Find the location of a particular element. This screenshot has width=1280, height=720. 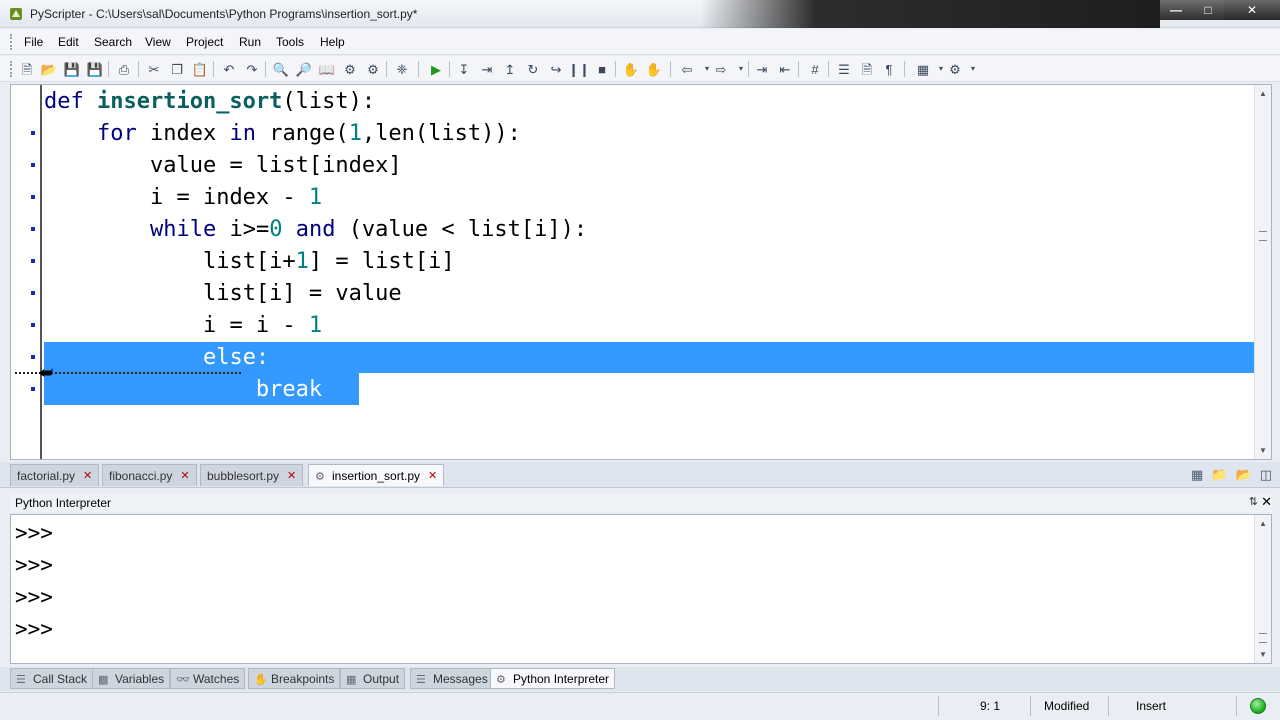

code-line: list[i] = value is located at coordinates (223, 294).